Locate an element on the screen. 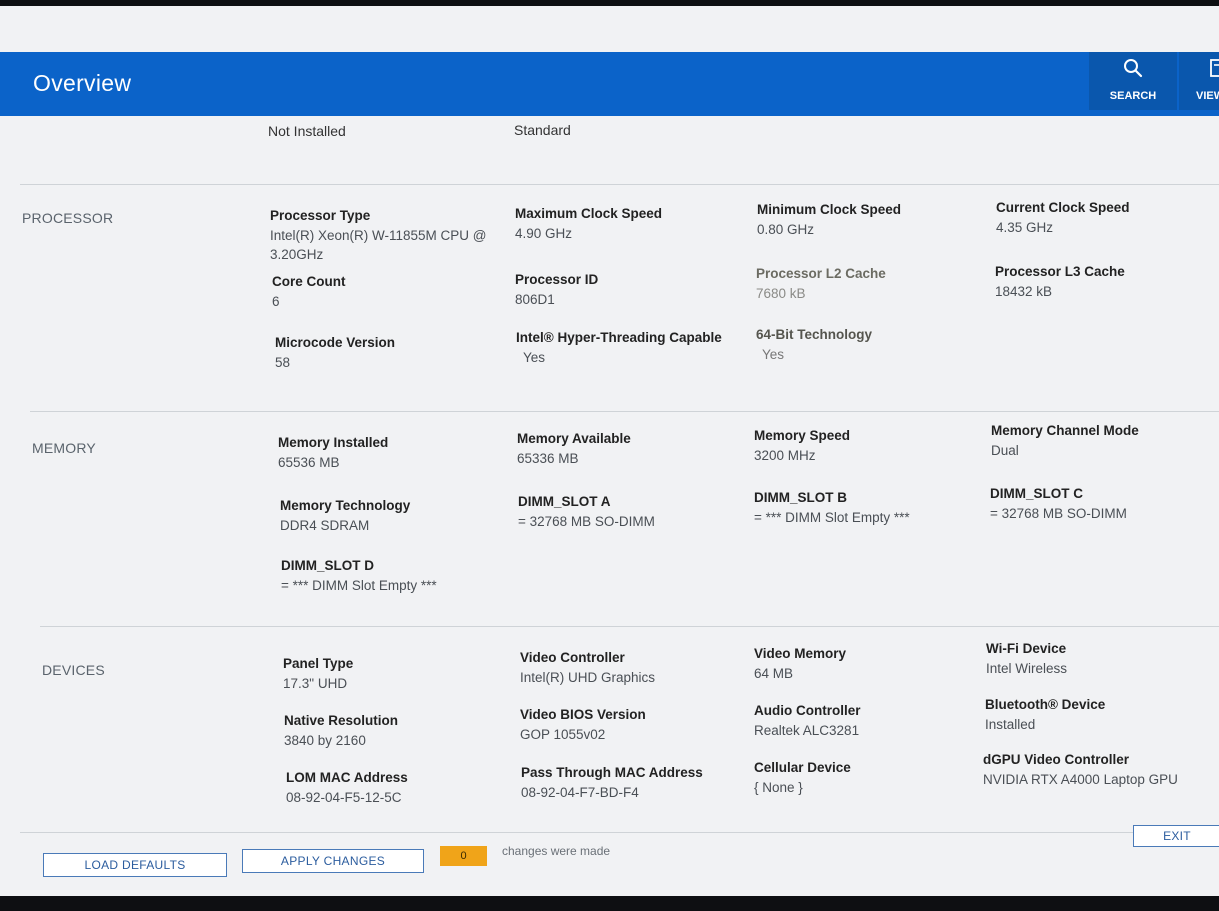  memory-speed: Memory Speed 3200 MHz is located at coordinates (802, 445).